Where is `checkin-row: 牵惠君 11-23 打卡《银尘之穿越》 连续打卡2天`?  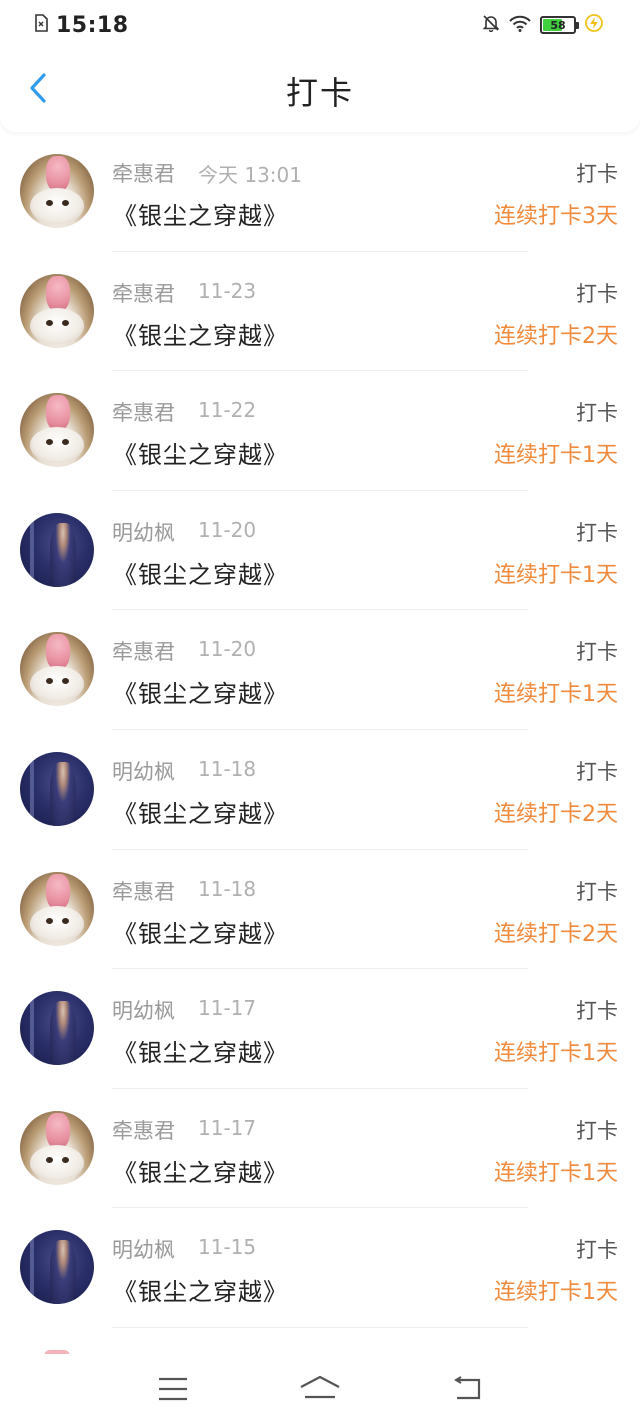
checkin-row: 牵惠君 11-23 打卡《银尘之穿越》 连续打卡2天 is located at coordinates (320, 312).